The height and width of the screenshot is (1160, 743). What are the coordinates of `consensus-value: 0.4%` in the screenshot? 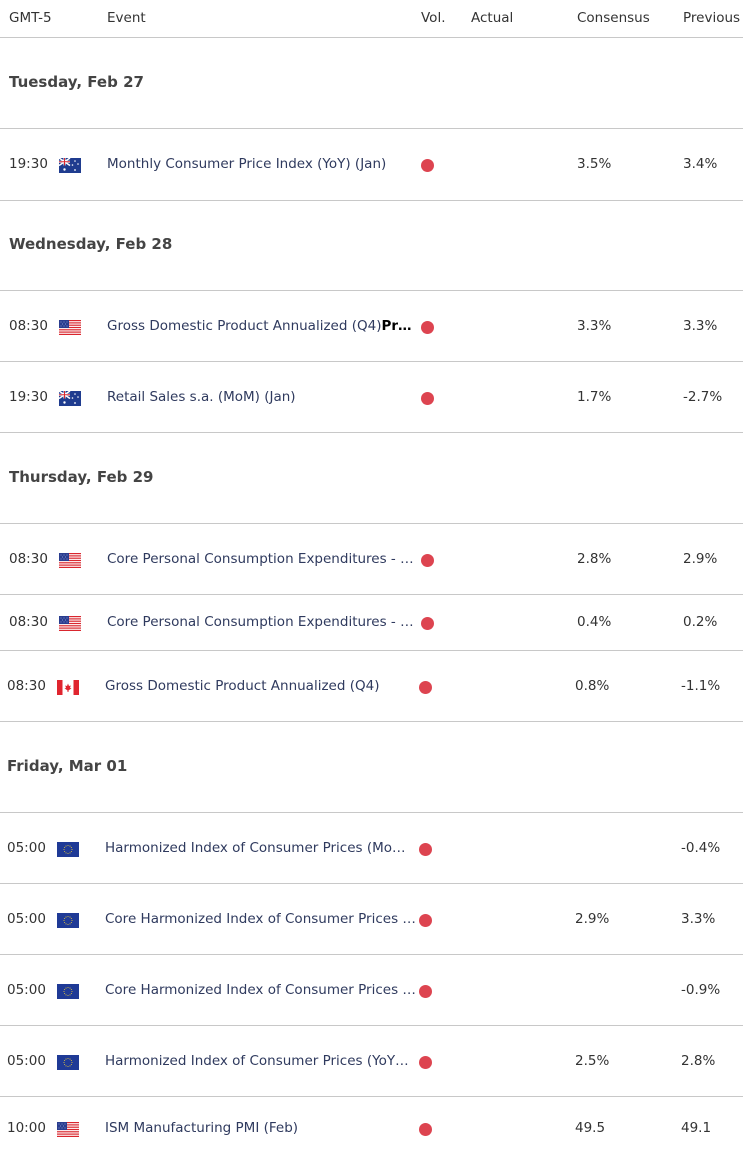 It's located at (594, 622).